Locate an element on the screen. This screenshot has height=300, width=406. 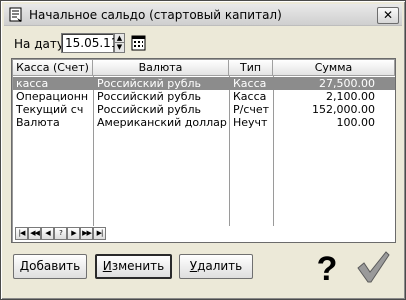
ledger-app-icon is located at coordinates (15, 14).